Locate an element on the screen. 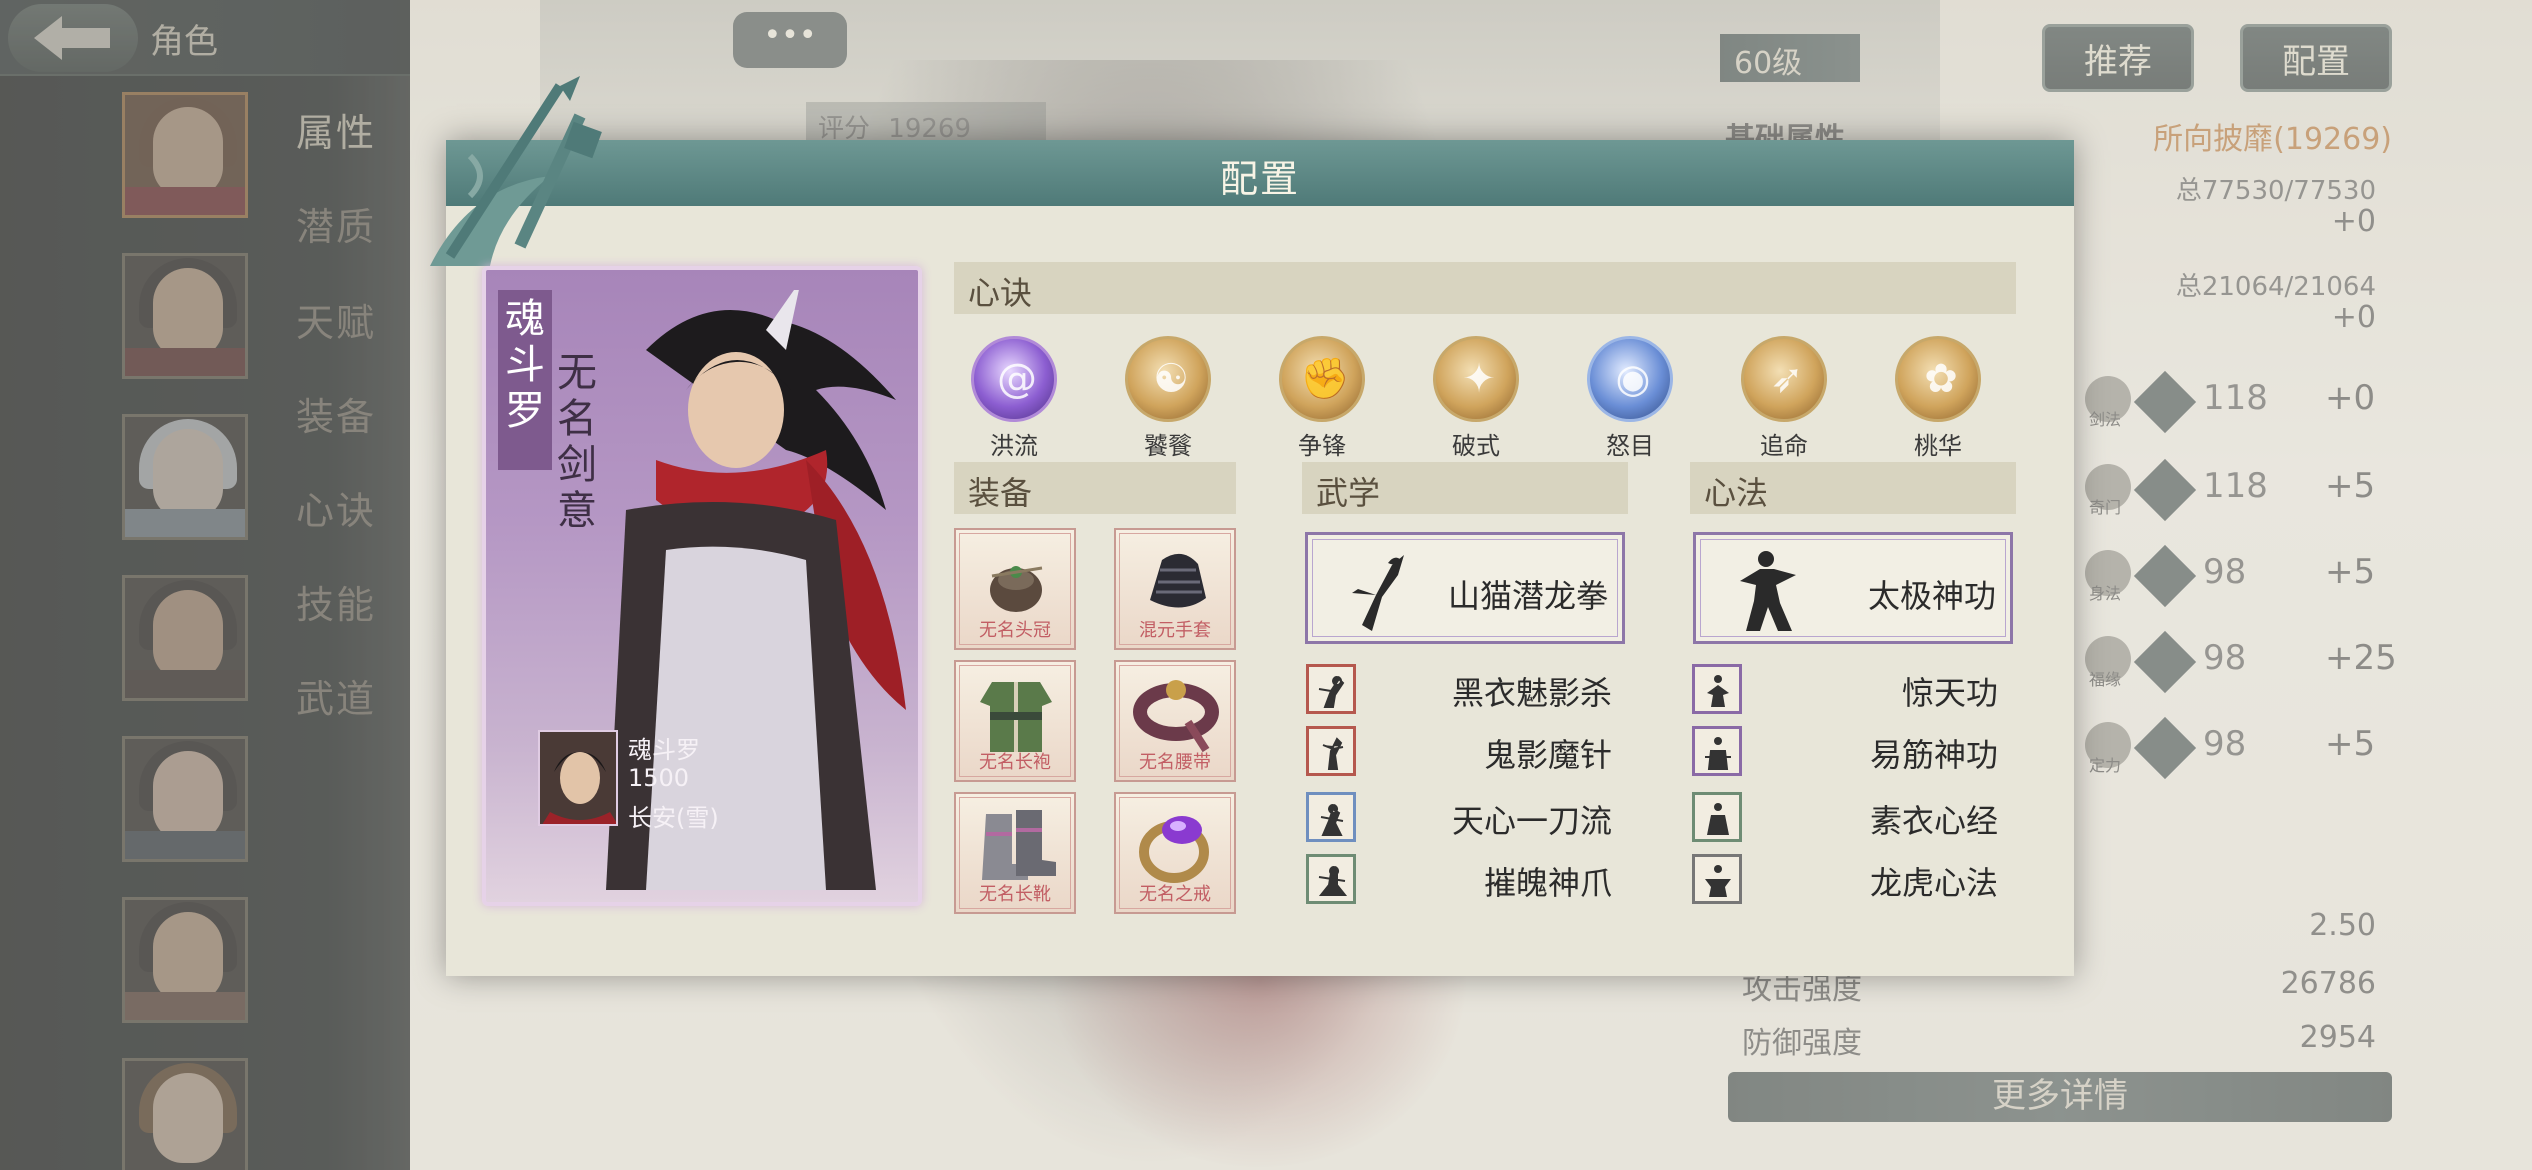  card-name-vertical: 魂斗罗 is located at coordinates (525, 380).